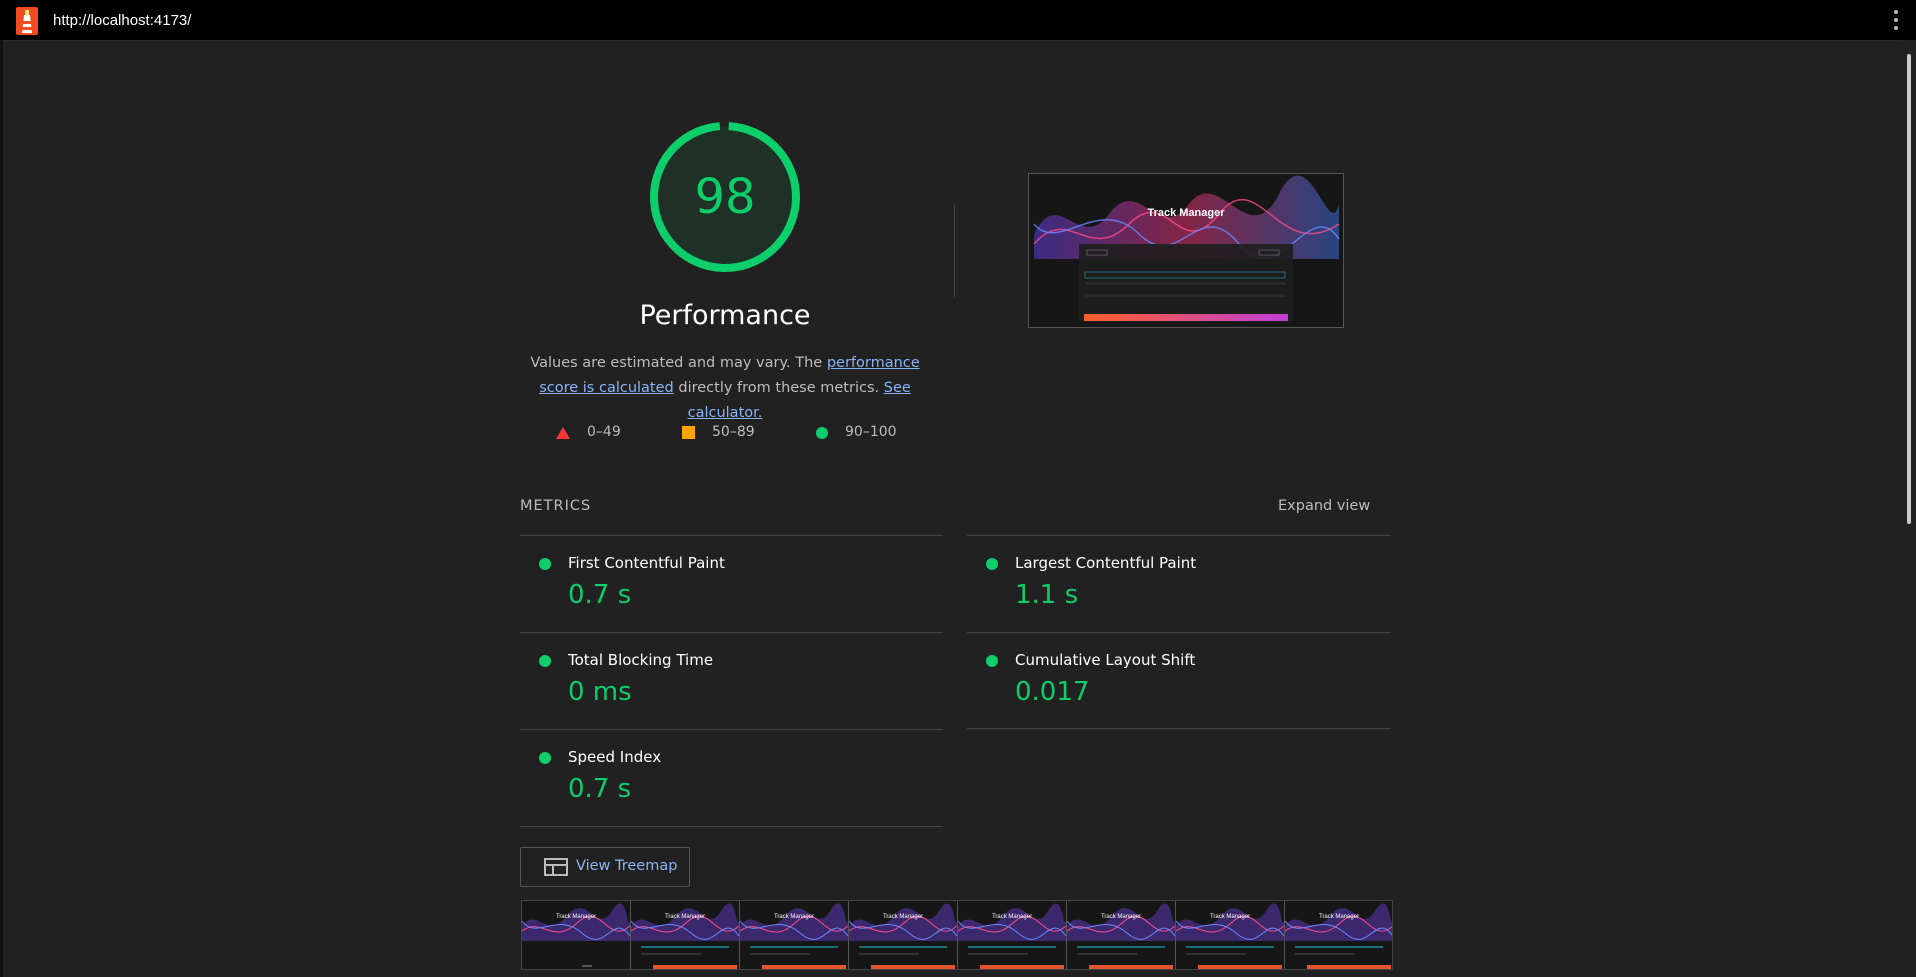  I want to click on metric-value: 0.017, so click(1052, 692).